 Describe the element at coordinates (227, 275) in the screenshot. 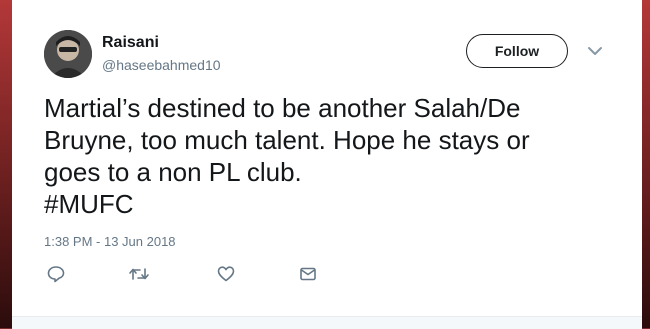

I see `heart-icon` at that location.